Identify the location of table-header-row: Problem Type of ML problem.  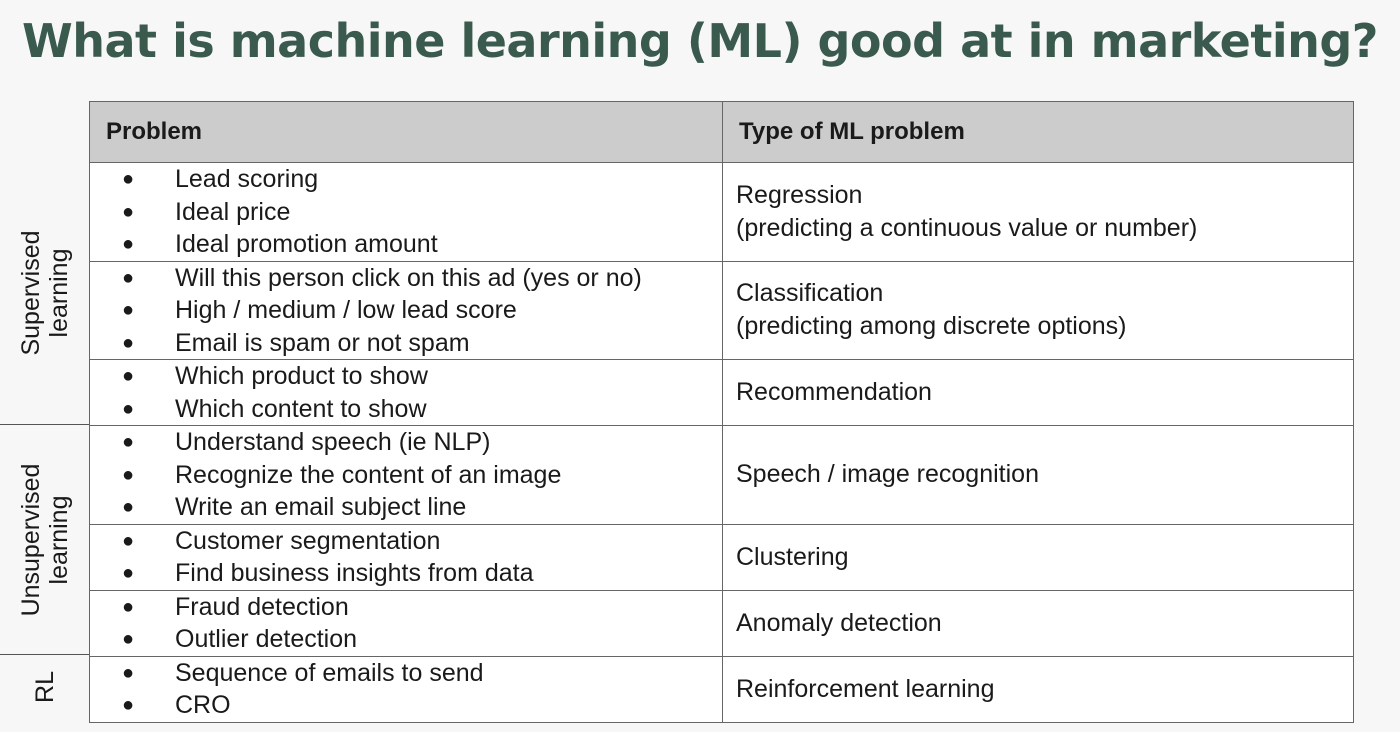
(721, 132).